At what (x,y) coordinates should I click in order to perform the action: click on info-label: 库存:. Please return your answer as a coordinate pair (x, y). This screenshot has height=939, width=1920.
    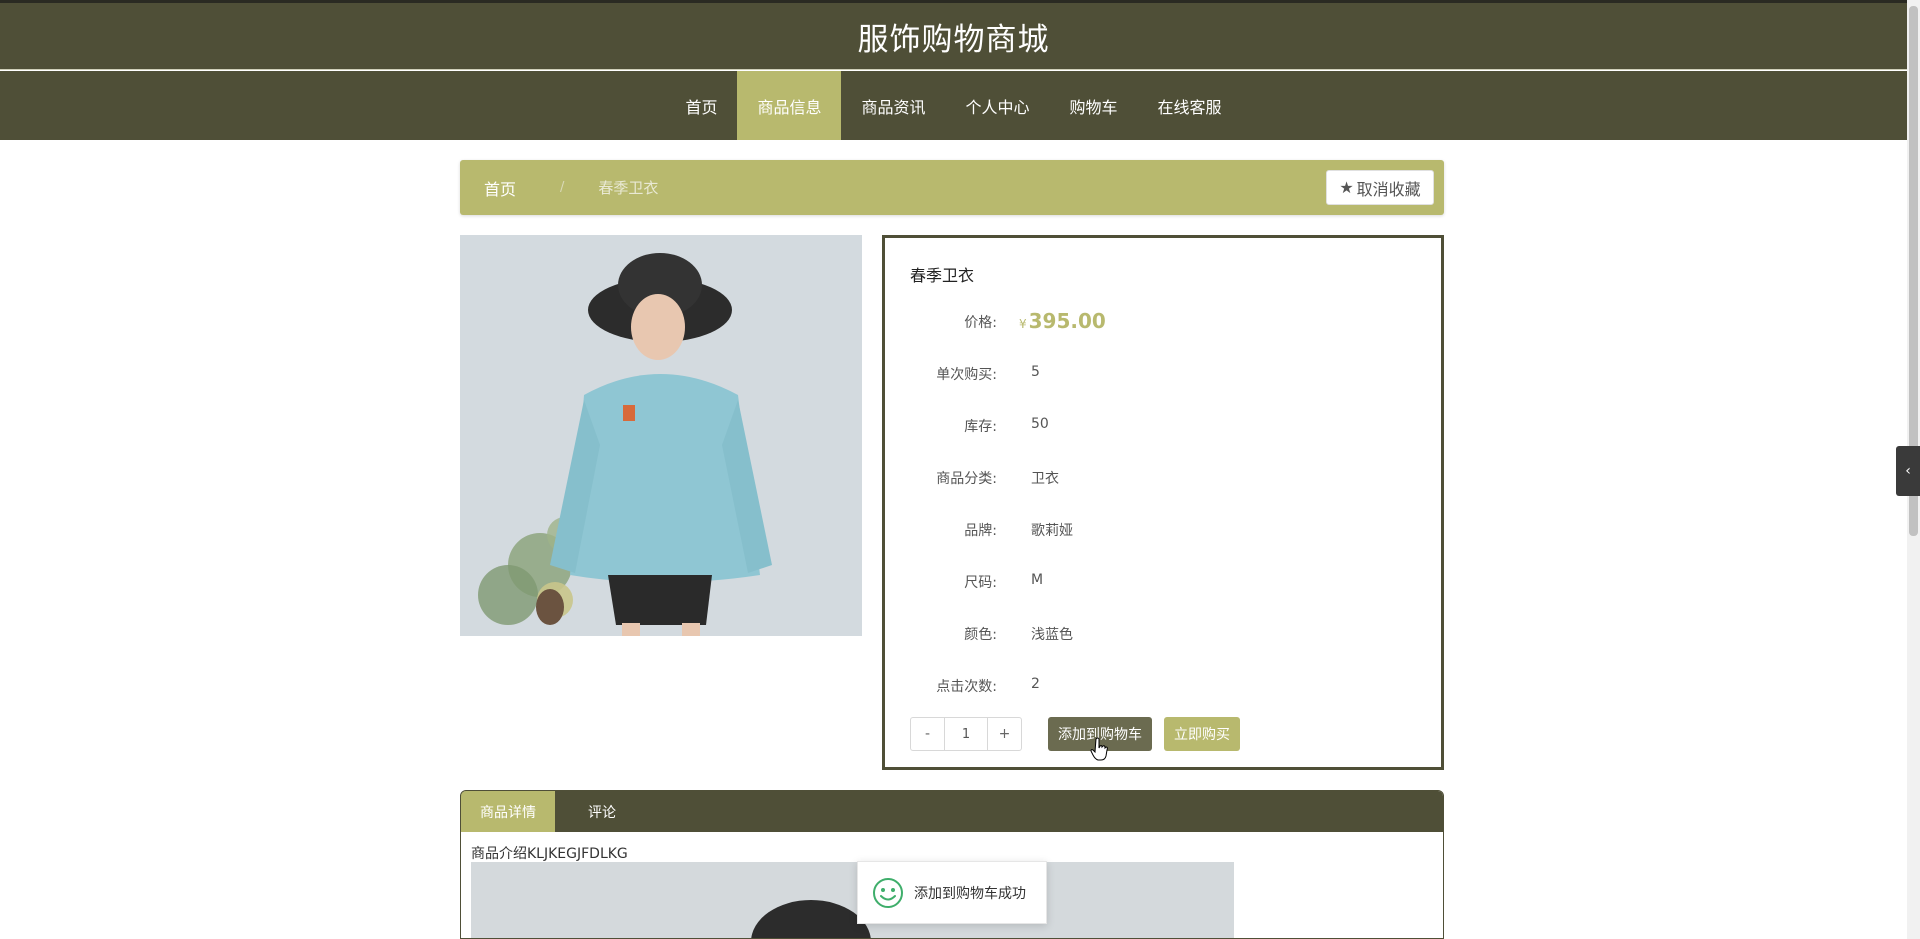
    Looking at the image, I should click on (980, 427).